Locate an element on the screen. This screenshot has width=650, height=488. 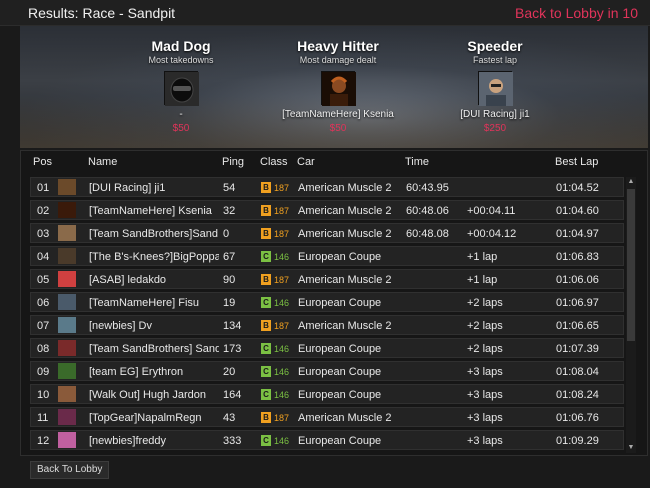
award-player: - is located at coordinates (181, 114).